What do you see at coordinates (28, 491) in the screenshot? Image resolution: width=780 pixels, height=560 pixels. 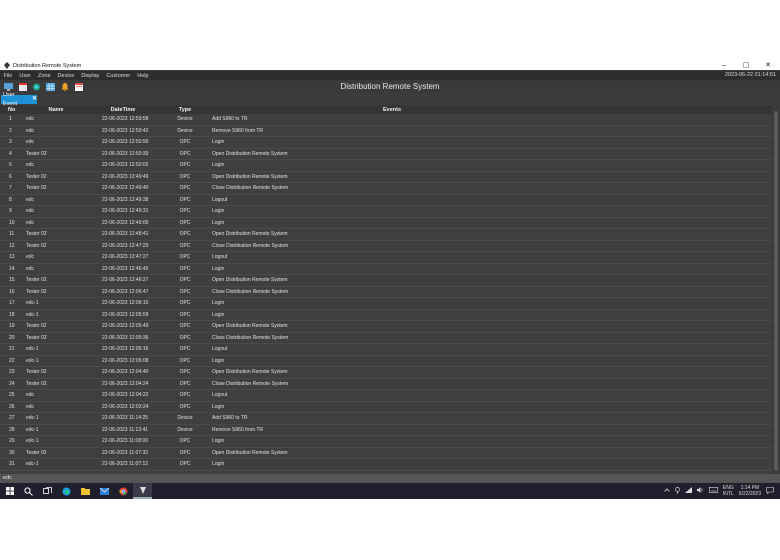 I see `search-icon` at bounding box center [28, 491].